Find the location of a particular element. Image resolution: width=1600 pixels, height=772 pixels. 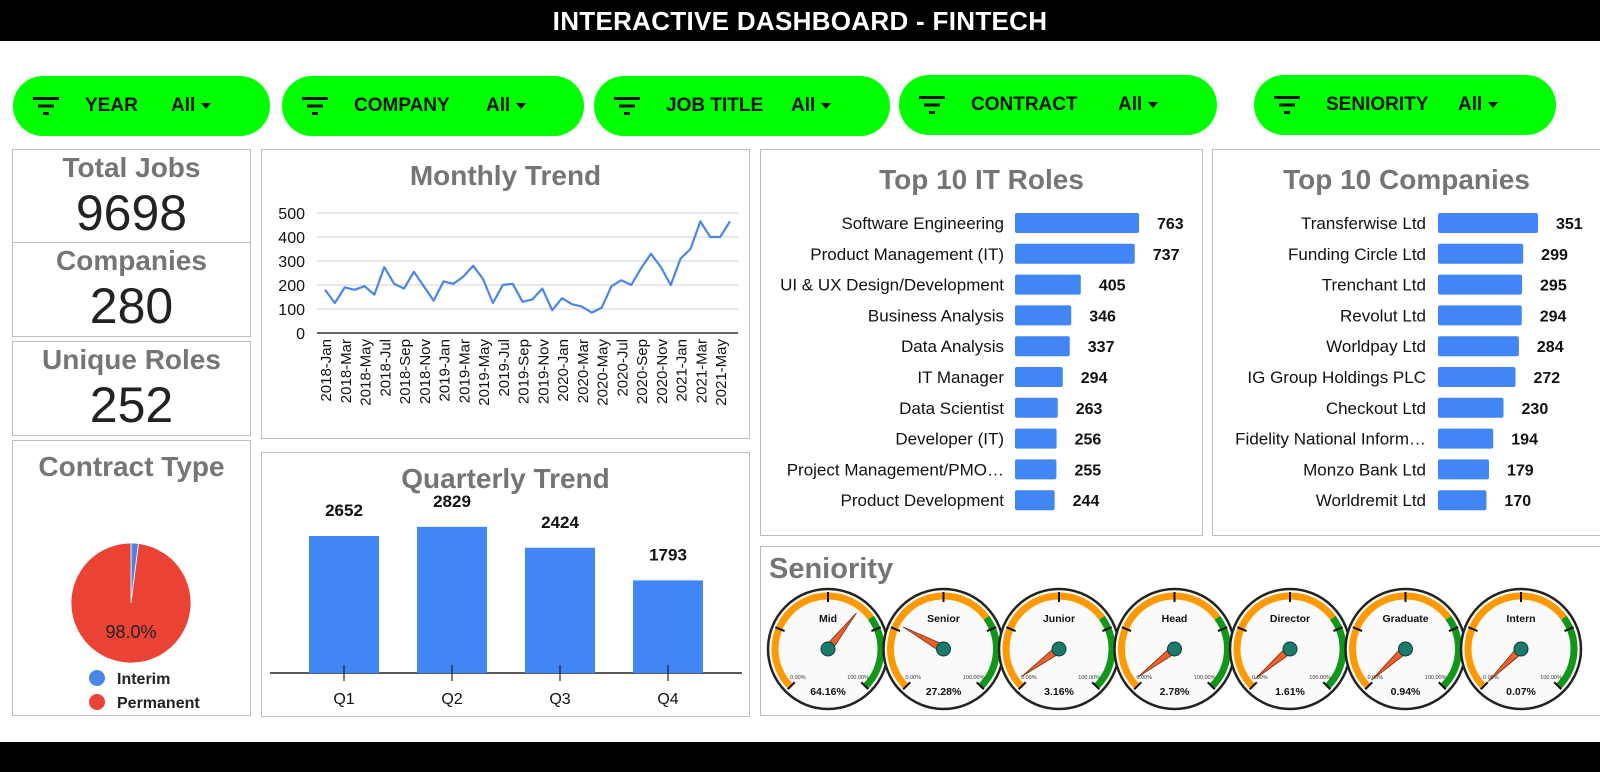

bar-category-label: Trenchant Ltd is located at coordinates (1374, 285).